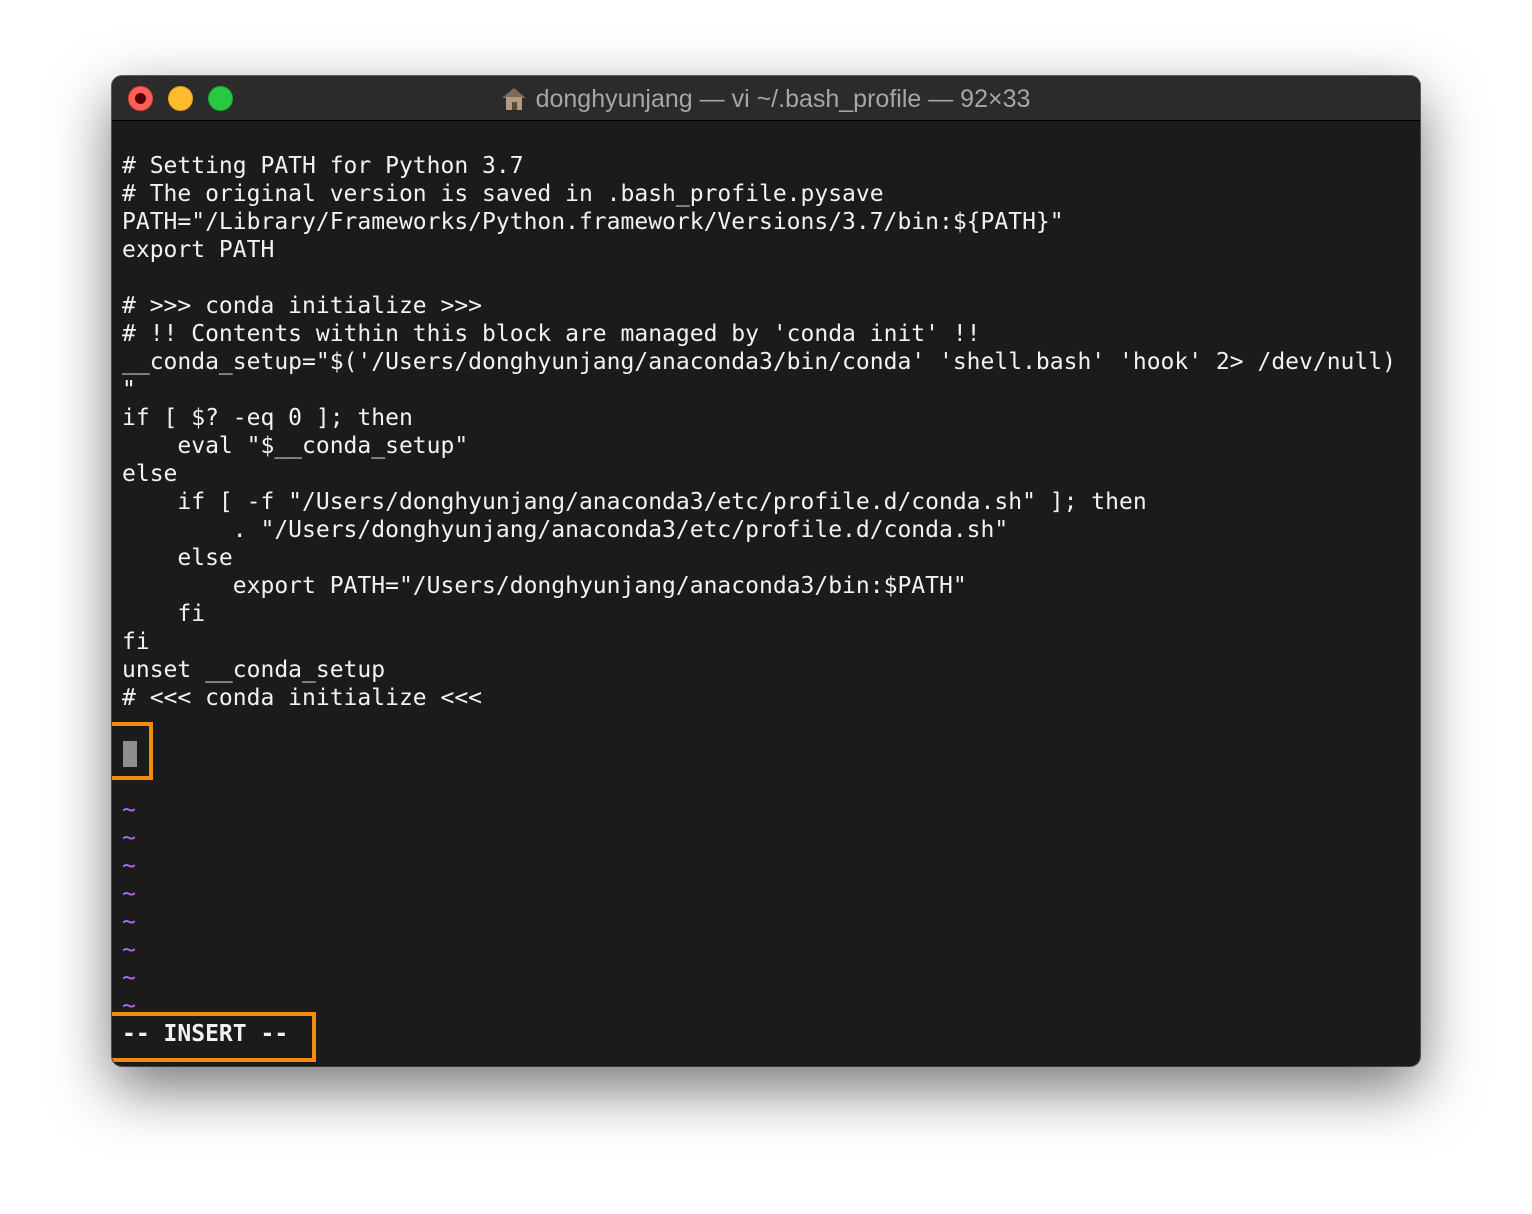  Describe the element at coordinates (214, 1037) in the screenshot. I see `mode-highlight-box` at that location.